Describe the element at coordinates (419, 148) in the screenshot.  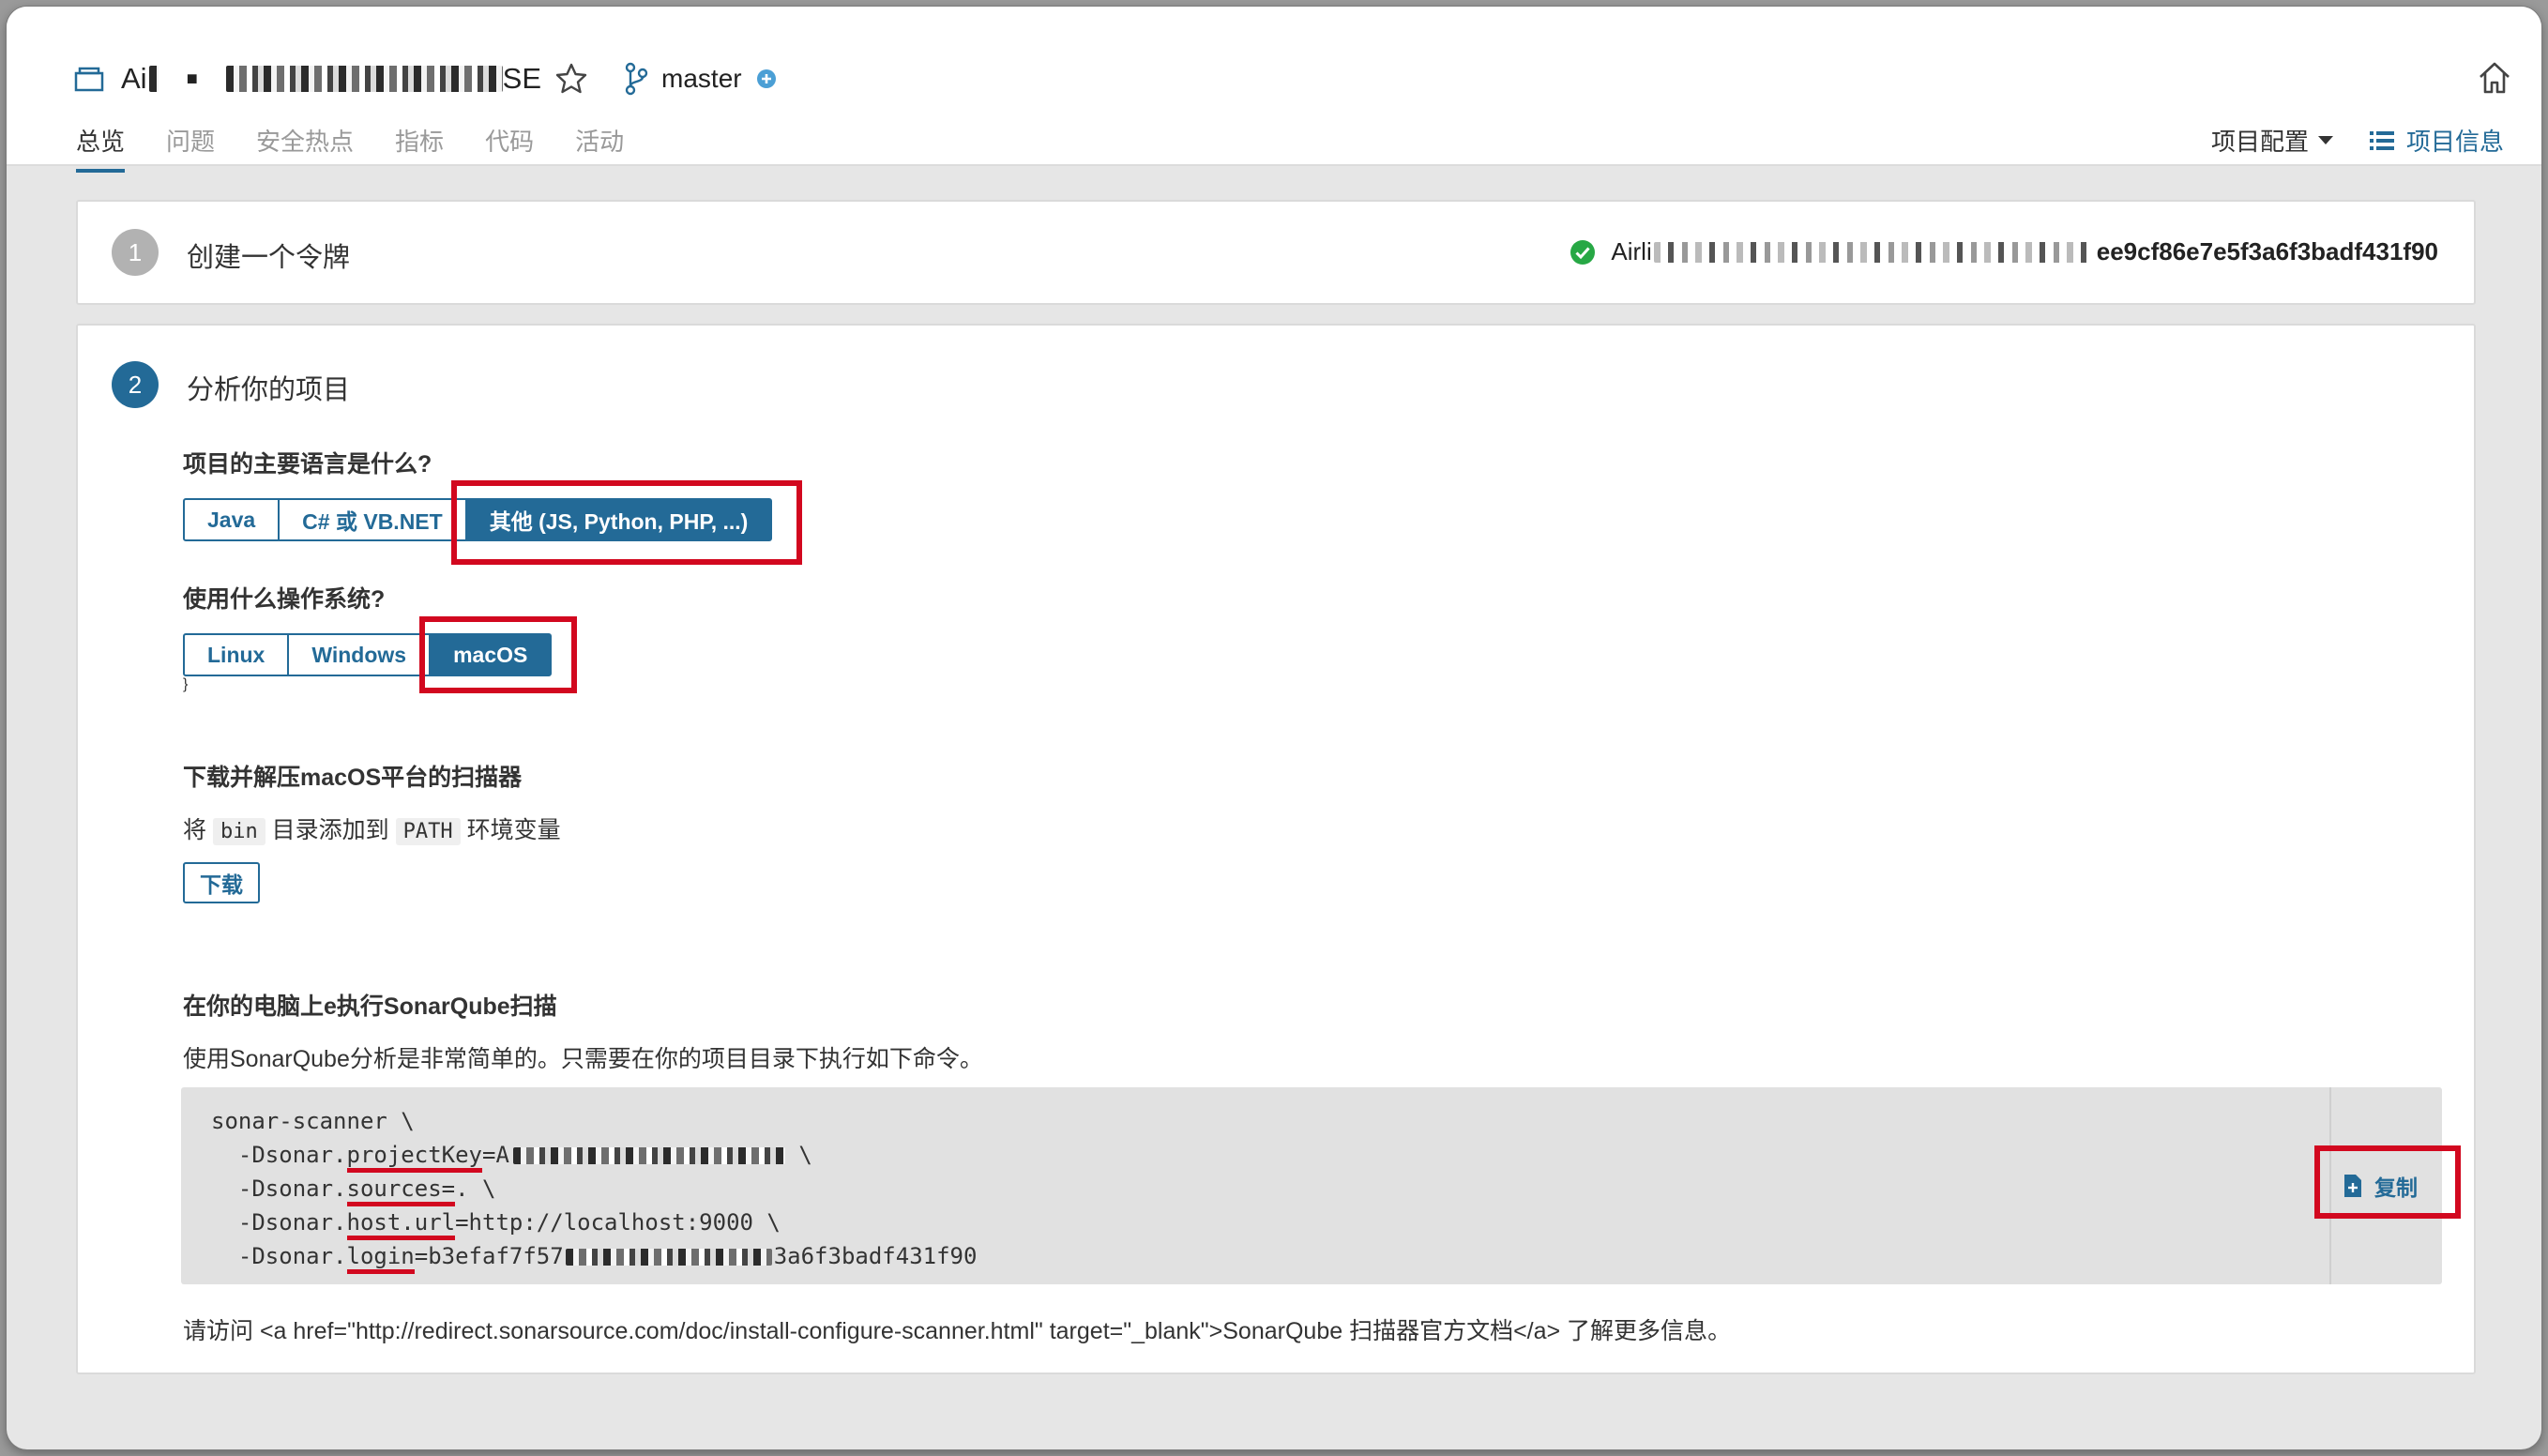
I see `tab-measures: 指标` at that location.